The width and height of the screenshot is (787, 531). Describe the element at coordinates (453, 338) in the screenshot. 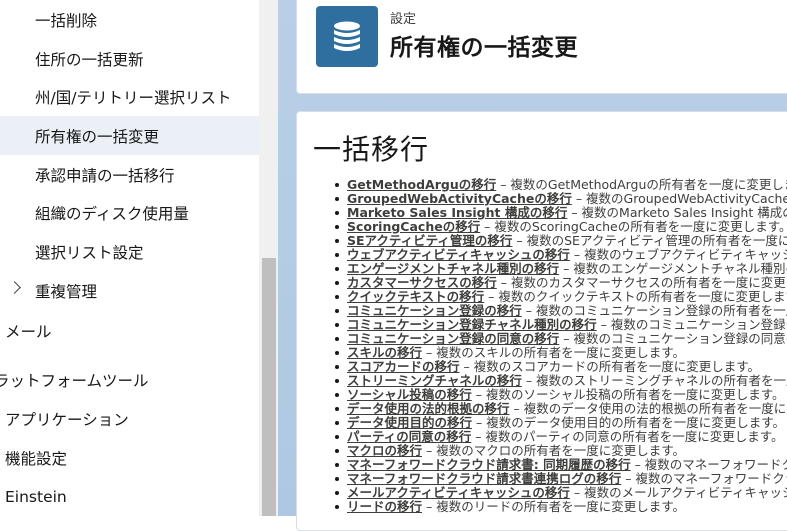

I see `transfer-link: コミュニケーション登録の同意の移行` at that location.